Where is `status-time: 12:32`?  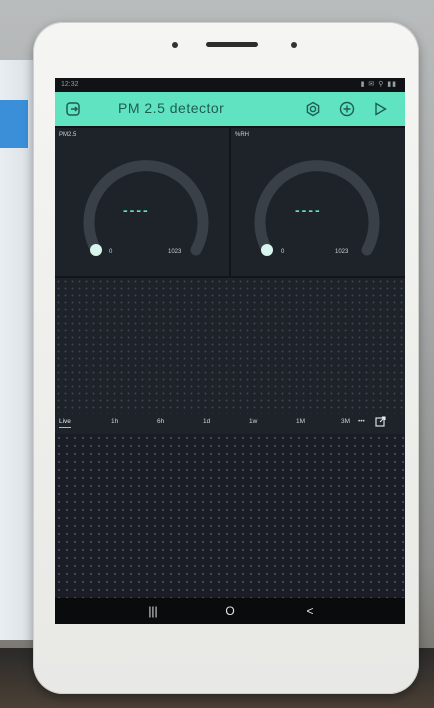 status-time: 12:32 is located at coordinates (70, 84).